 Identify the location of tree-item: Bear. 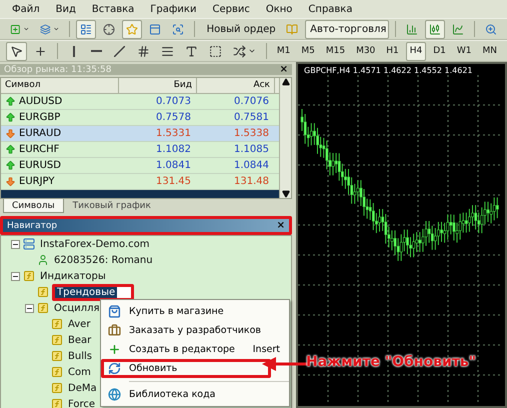
(80, 340).